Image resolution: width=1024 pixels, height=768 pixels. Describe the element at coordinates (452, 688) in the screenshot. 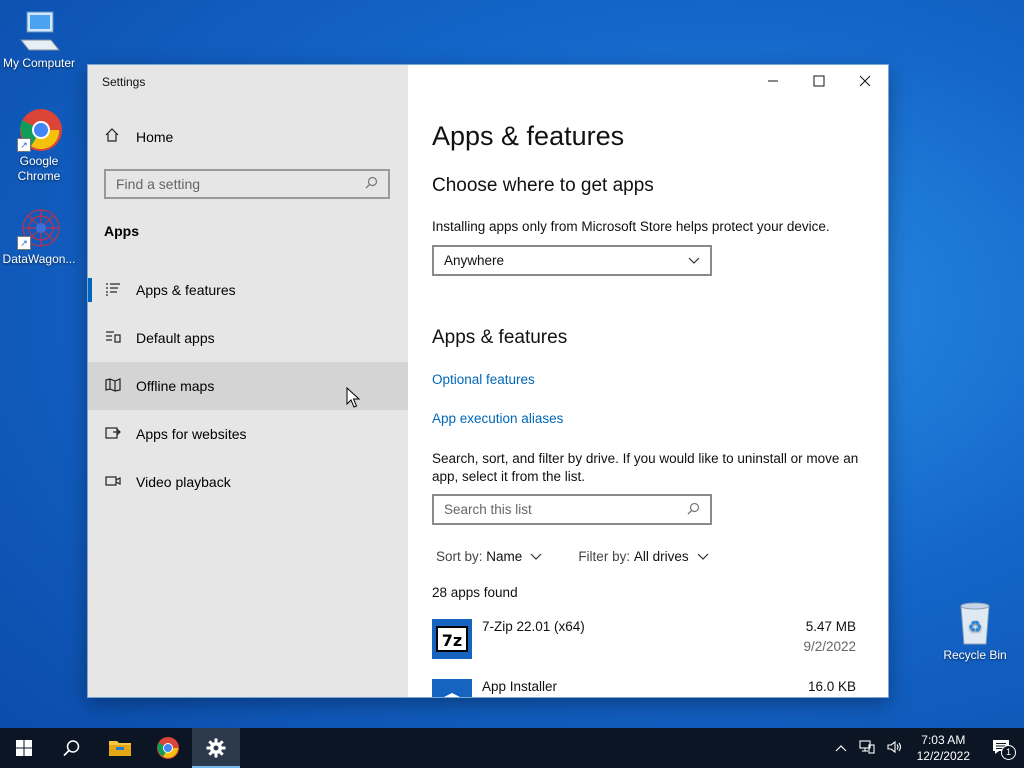

I see `app-installer-icon` at that location.